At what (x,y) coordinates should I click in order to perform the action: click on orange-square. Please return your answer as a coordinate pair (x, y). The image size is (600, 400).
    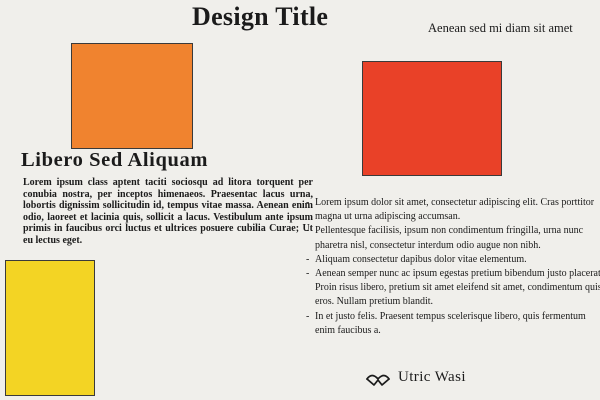
    Looking at the image, I should click on (132, 96).